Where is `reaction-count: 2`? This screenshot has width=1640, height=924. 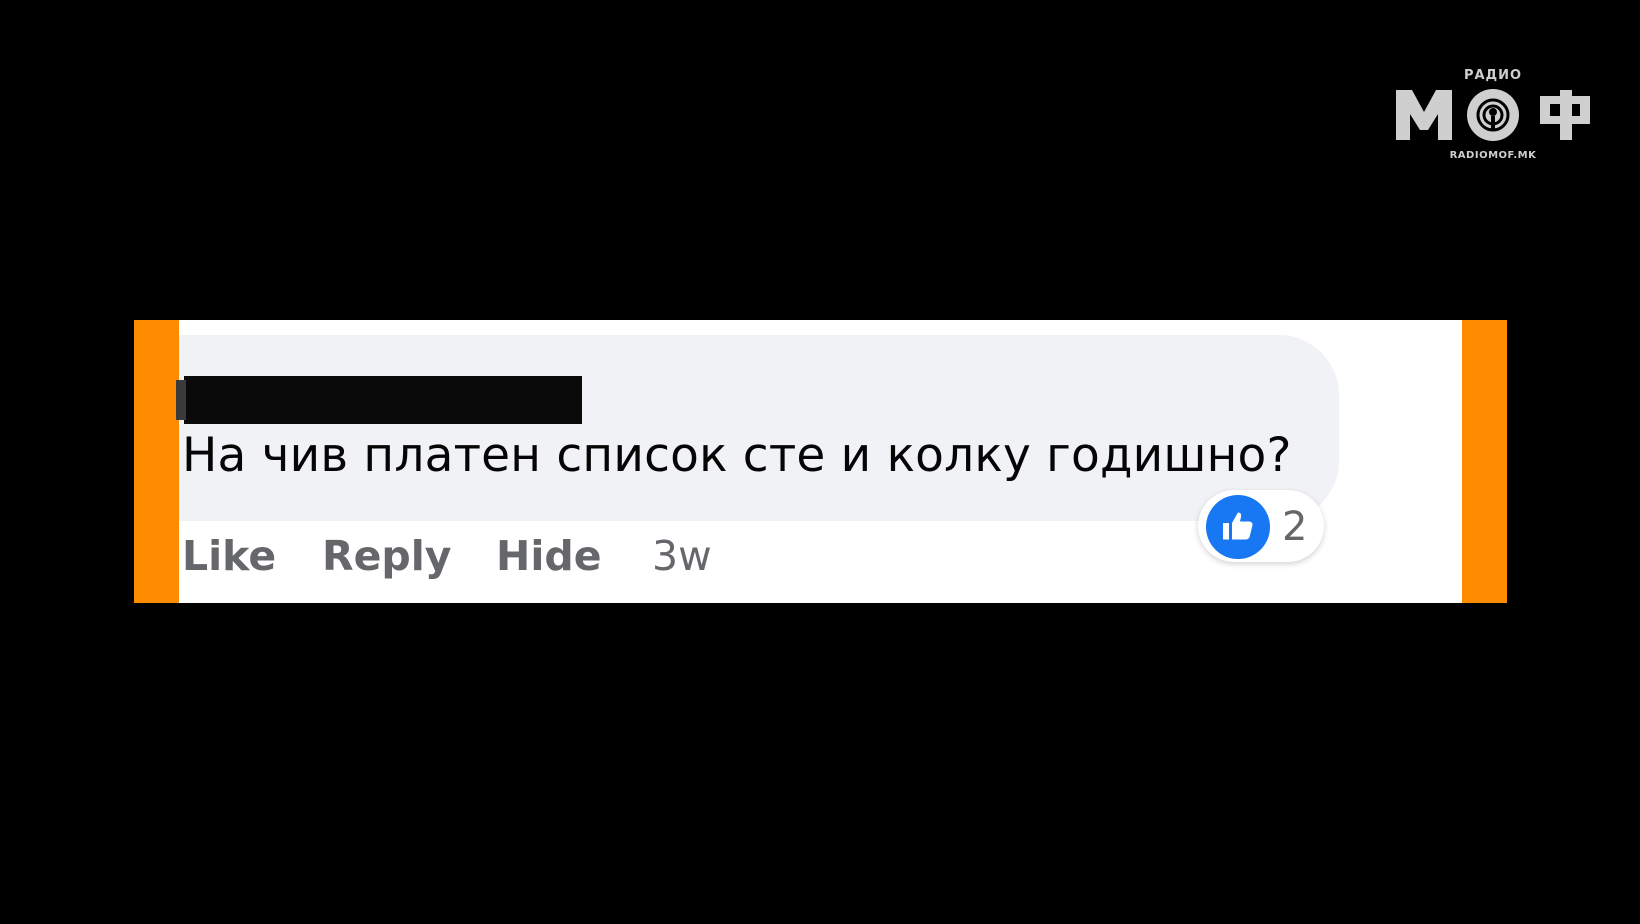
reaction-count: 2 is located at coordinates (1295, 527).